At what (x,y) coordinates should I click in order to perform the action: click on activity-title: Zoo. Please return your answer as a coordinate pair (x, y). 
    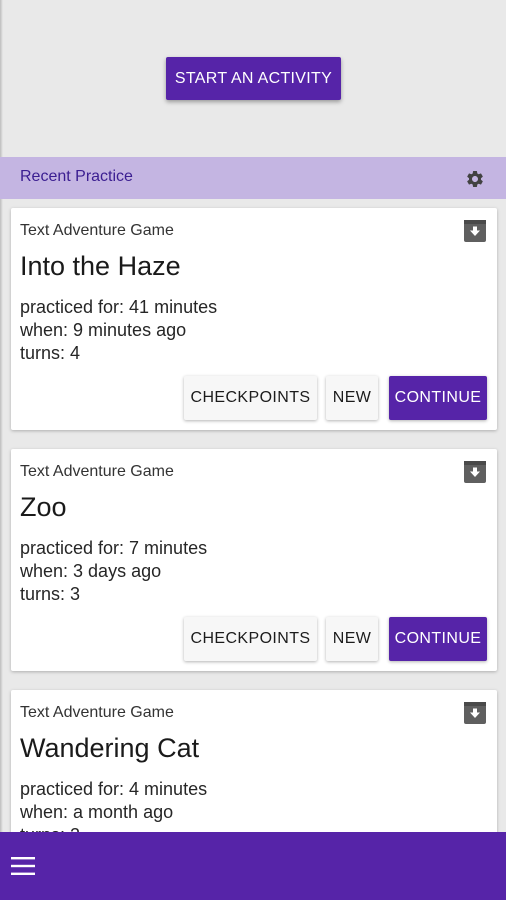
    Looking at the image, I should click on (43, 507).